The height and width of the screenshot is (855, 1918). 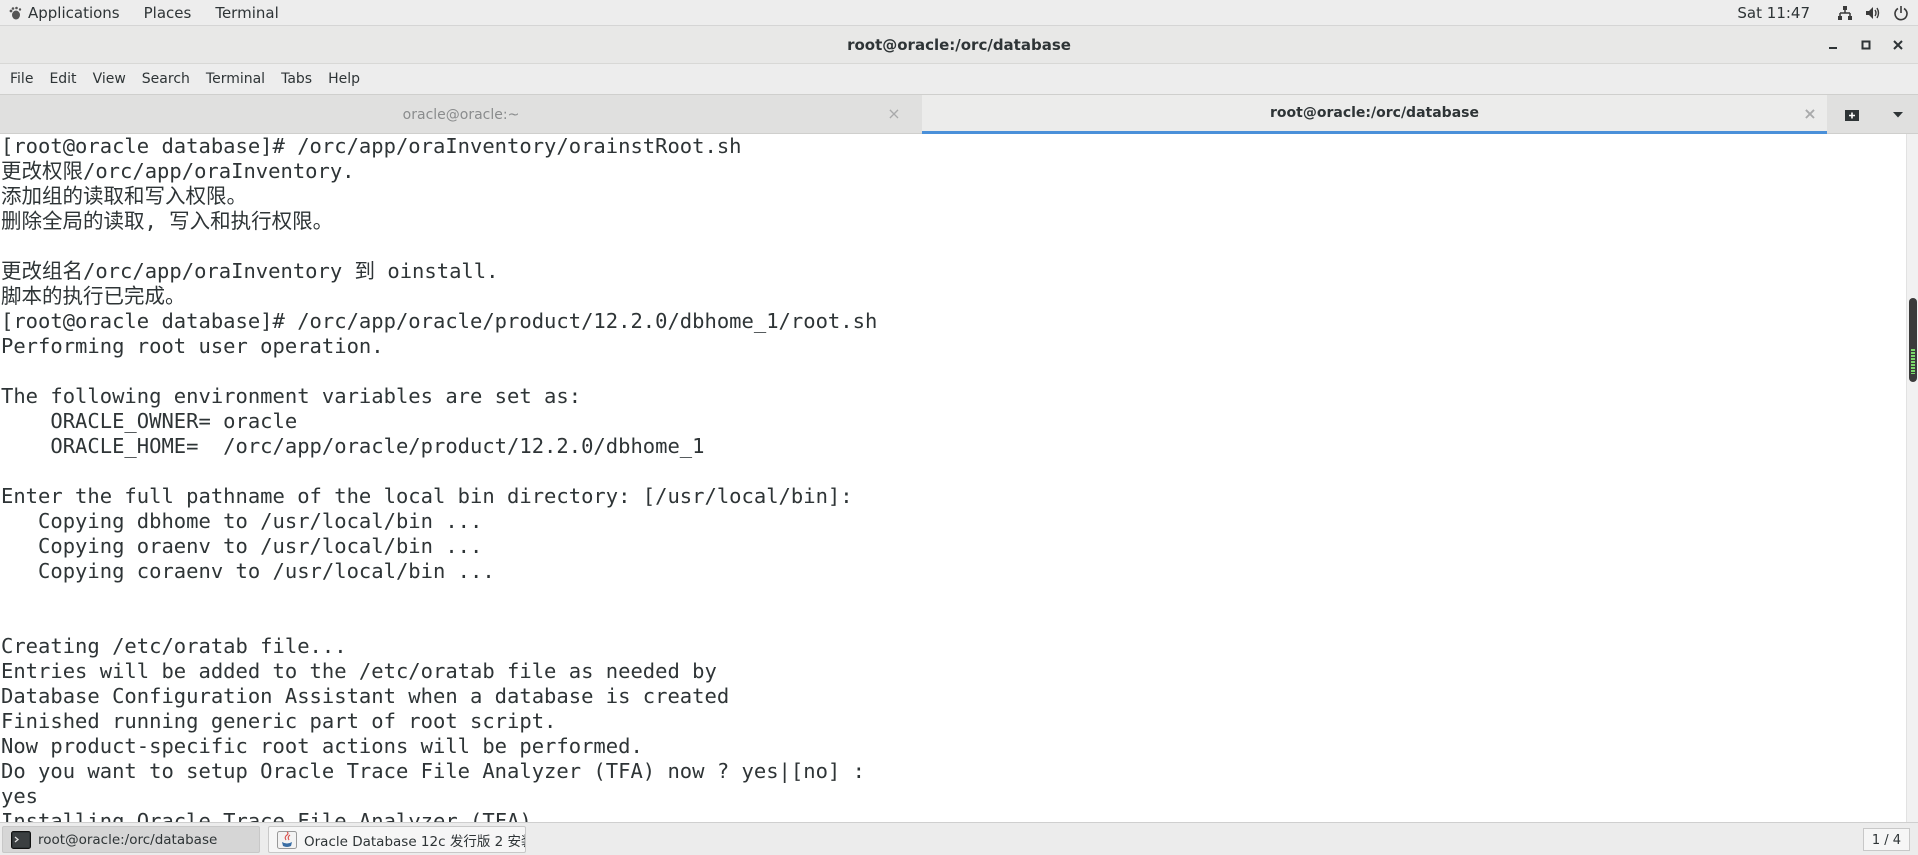 I want to click on volume-icon, so click(x=1873, y=13).